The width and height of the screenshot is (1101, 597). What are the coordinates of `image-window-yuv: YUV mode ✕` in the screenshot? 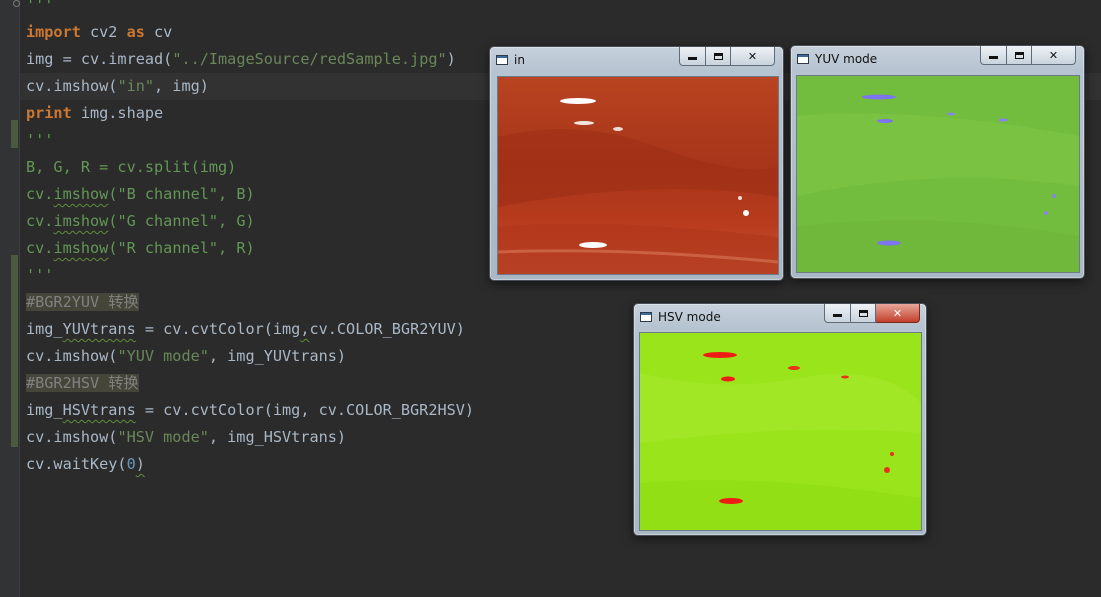 It's located at (937, 162).